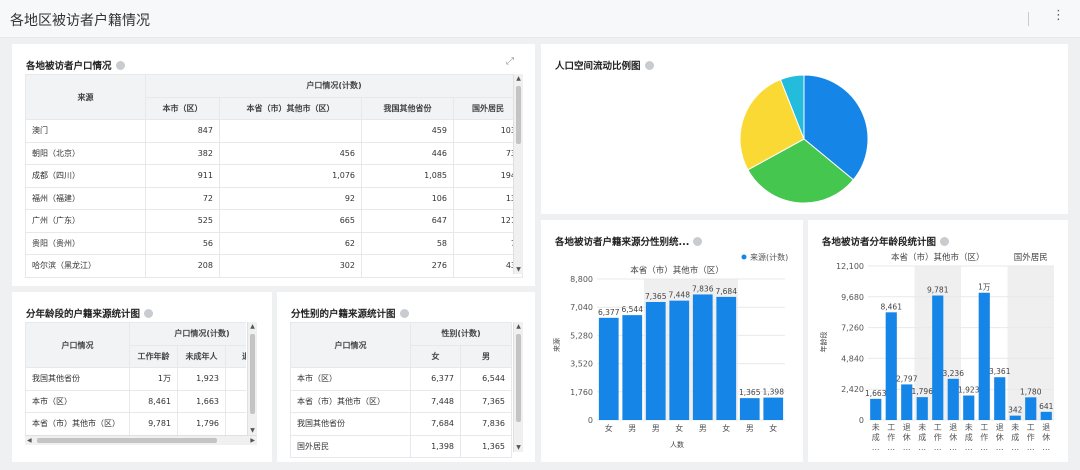 This screenshot has height=470, width=1080. I want to click on table-row: 成都（四川） 911 1,076 1,085 194, so click(274, 176).